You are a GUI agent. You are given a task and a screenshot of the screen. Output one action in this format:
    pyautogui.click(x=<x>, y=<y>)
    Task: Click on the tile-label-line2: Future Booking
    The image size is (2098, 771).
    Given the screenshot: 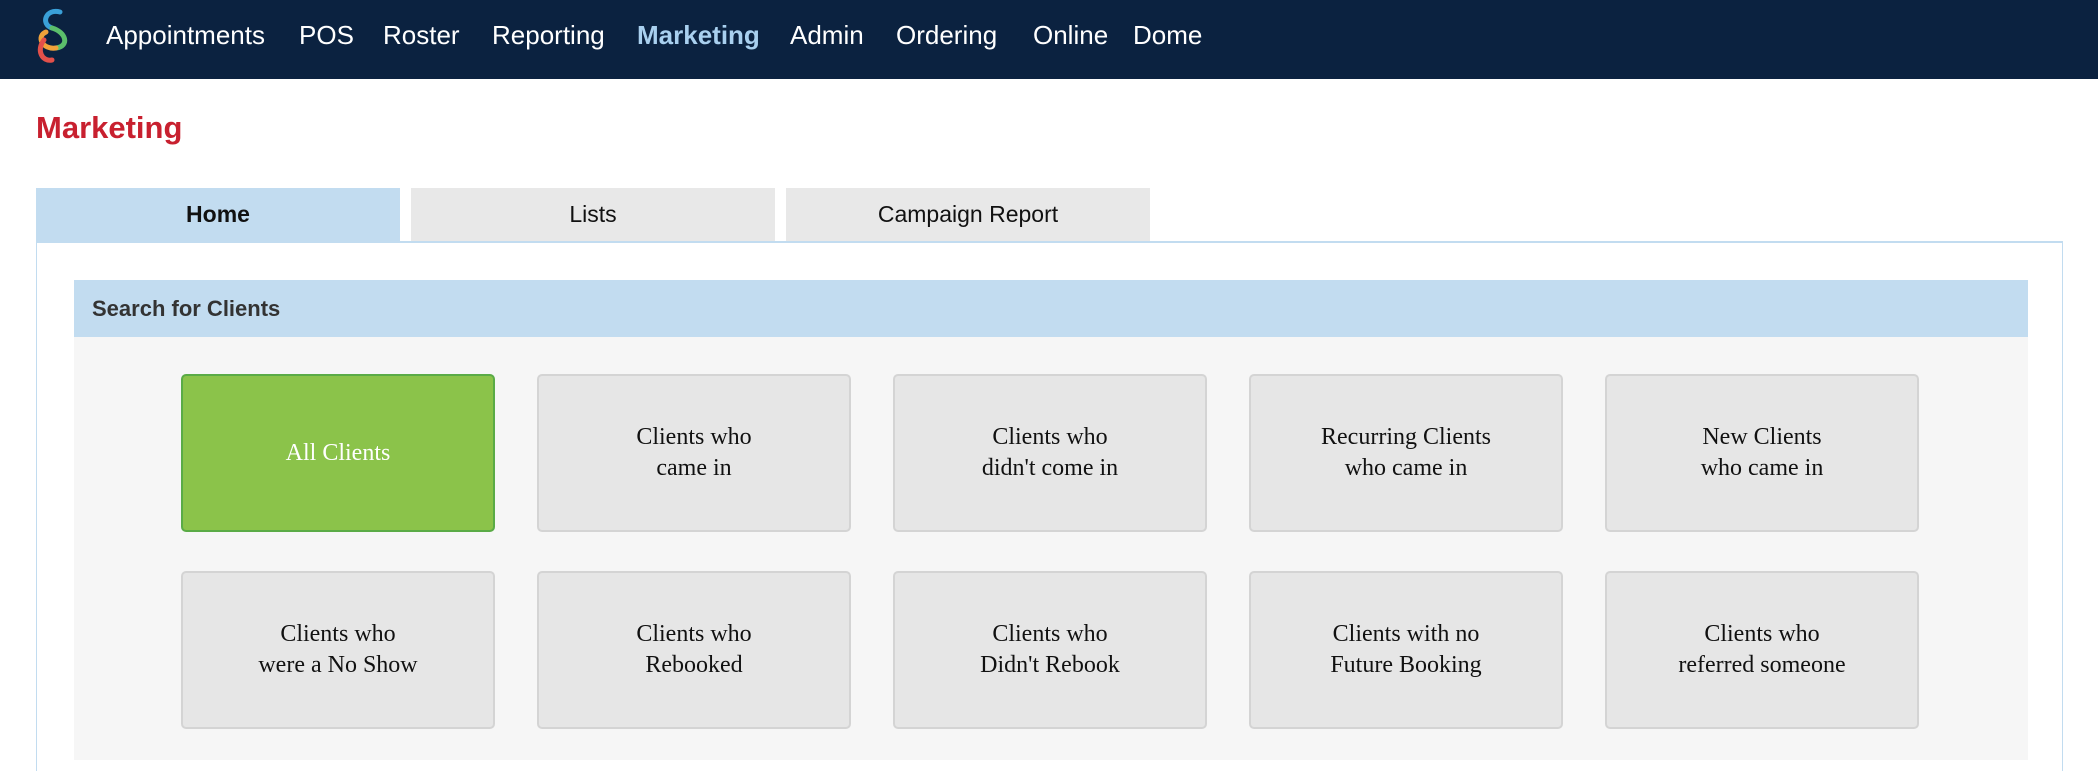 What is the action you would take?
    pyautogui.click(x=1406, y=665)
    